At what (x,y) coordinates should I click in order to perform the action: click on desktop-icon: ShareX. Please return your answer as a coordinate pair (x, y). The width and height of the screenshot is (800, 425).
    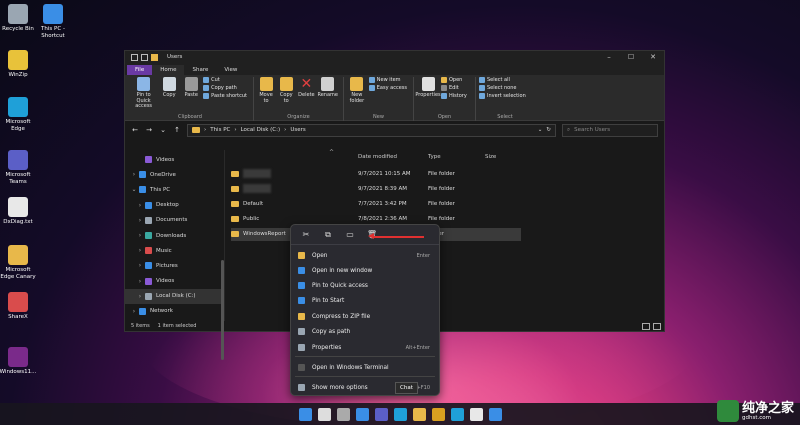
    Looking at the image, I should click on (18, 306).